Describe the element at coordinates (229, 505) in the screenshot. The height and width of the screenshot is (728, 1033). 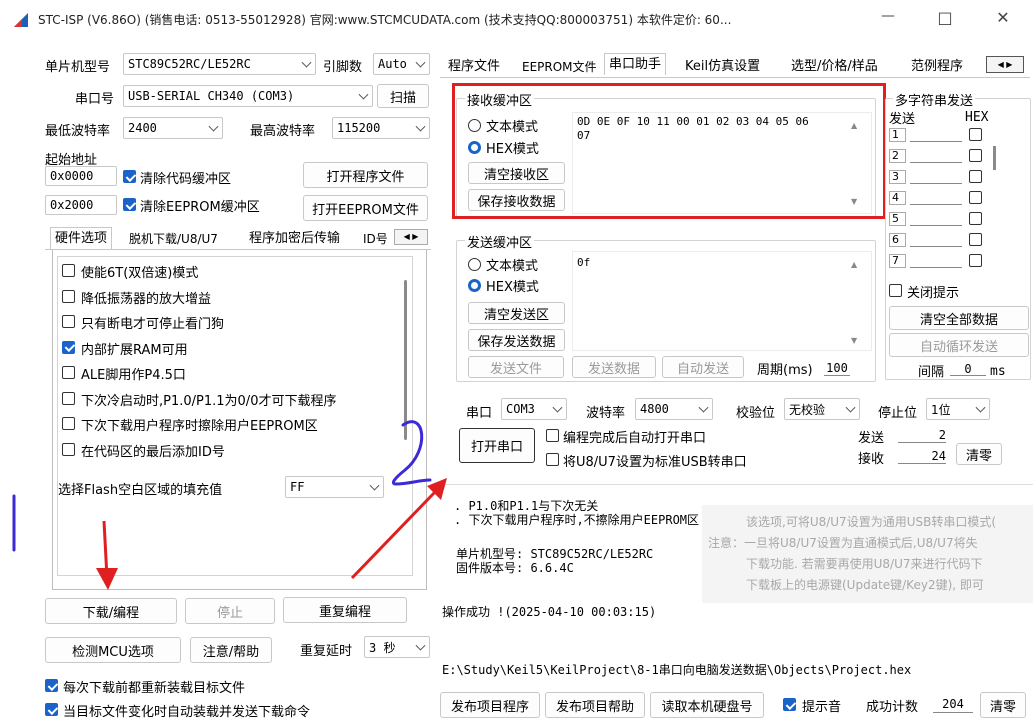
I see `annotation-overlay` at that location.